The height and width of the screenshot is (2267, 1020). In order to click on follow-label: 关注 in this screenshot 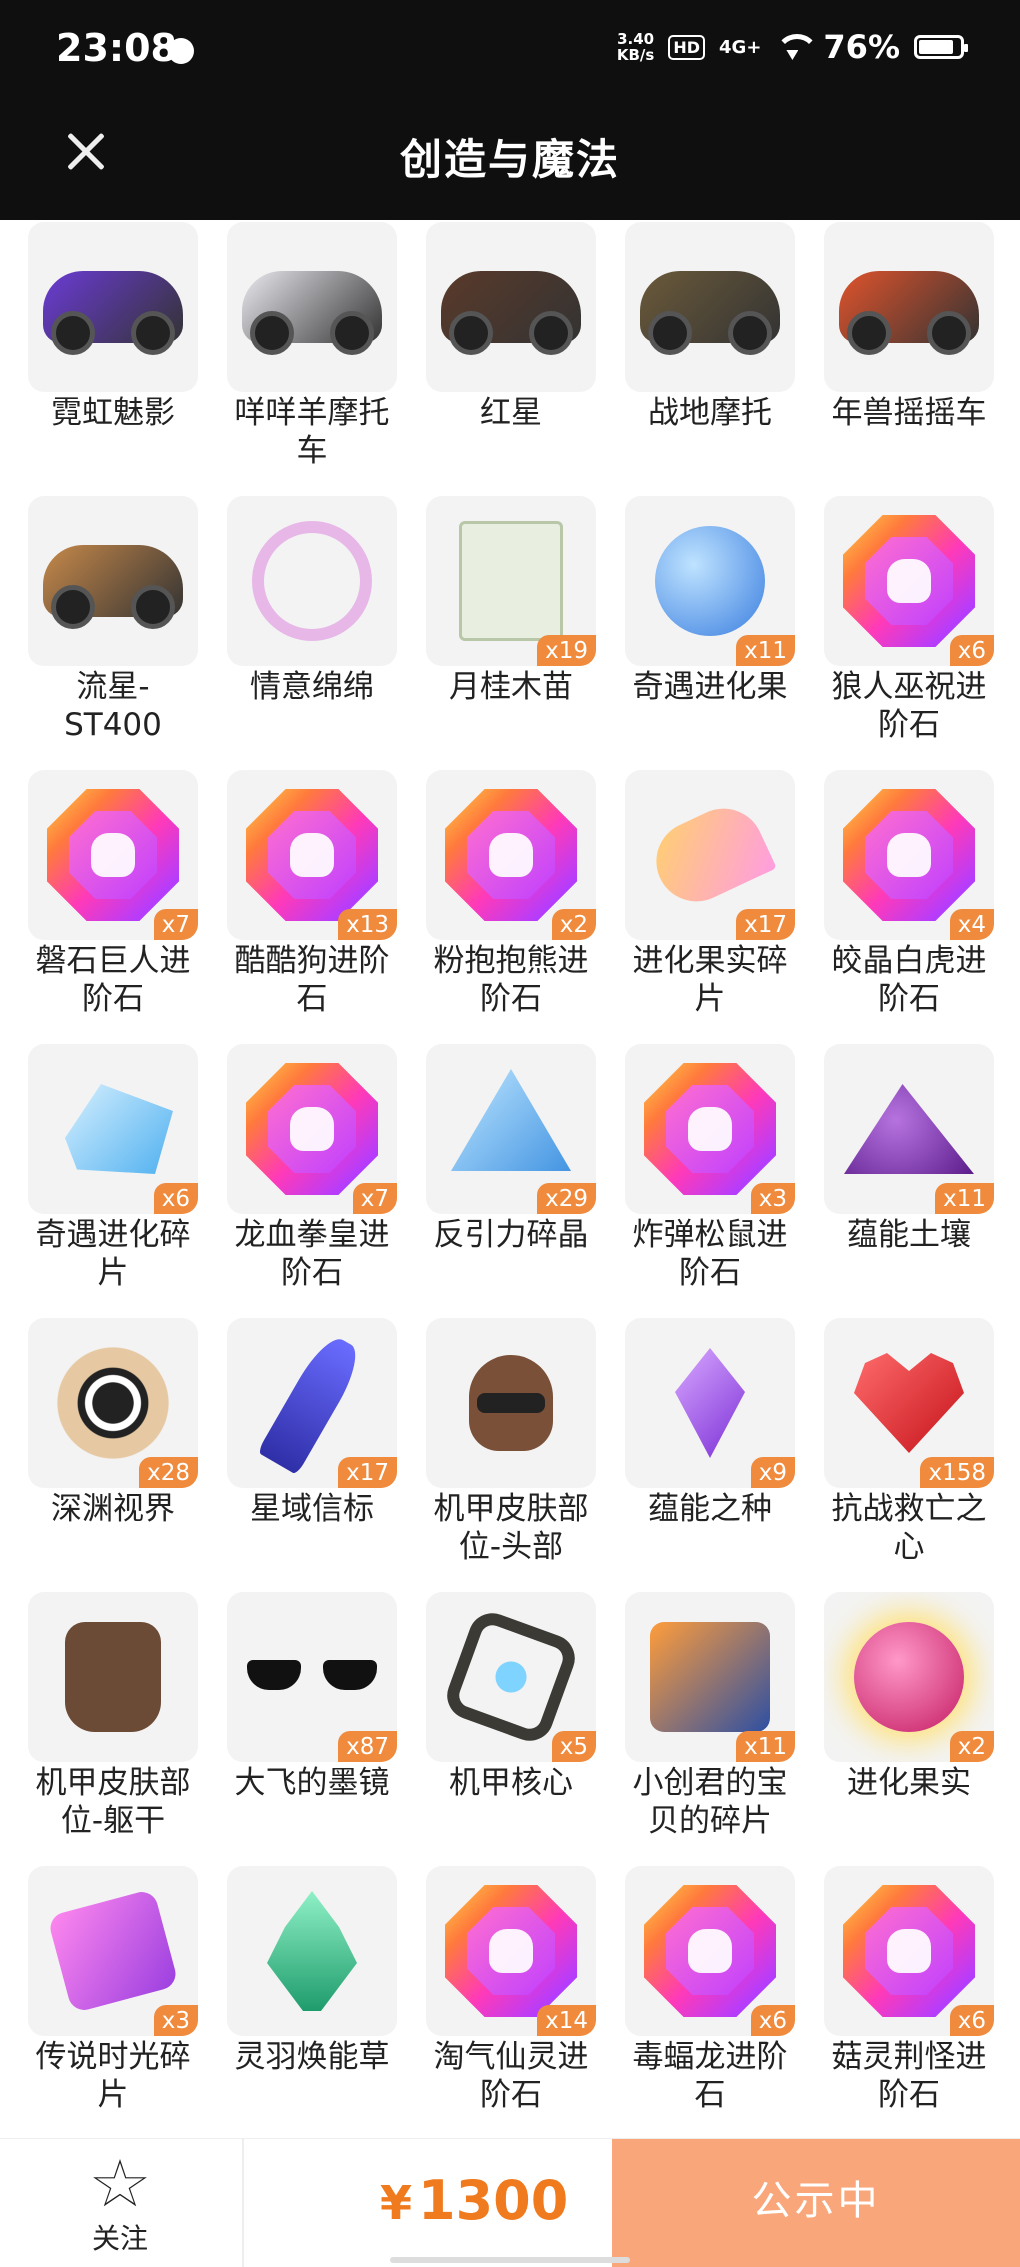, I will do `click(119, 2238)`.